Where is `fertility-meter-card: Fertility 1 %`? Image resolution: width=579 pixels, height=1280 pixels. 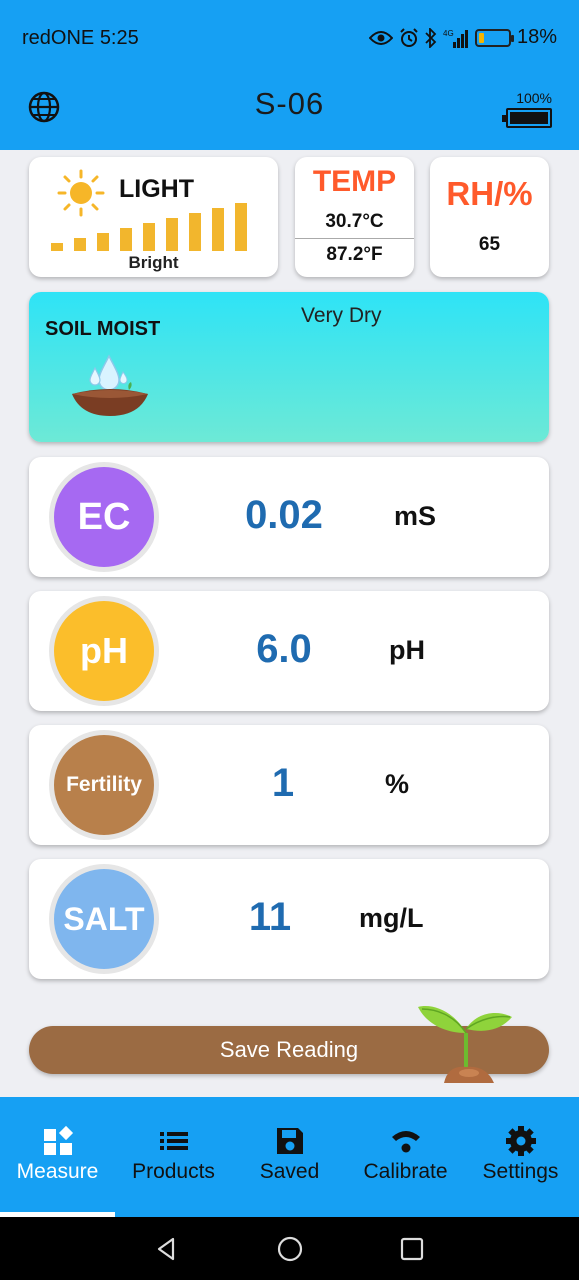
fertility-meter-card: Fertility 1 % is located at coordinates (289, 785).